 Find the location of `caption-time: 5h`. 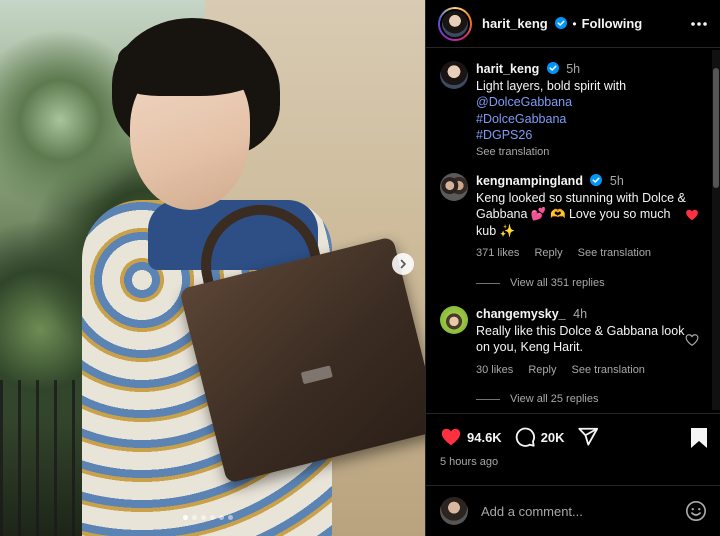

caption-time: 5h is located at coordinates (573, 69).